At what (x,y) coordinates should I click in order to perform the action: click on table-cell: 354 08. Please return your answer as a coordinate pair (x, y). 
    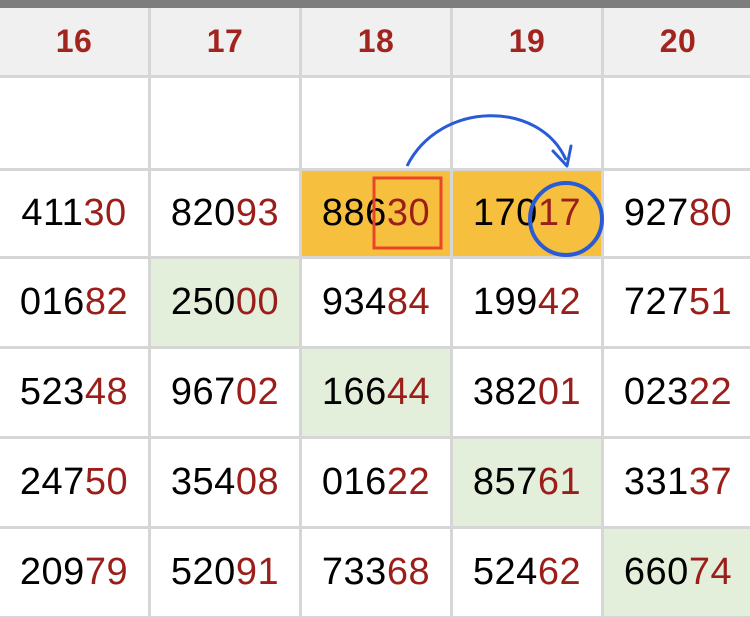
    Looking at the image, I should click on (225, 482).